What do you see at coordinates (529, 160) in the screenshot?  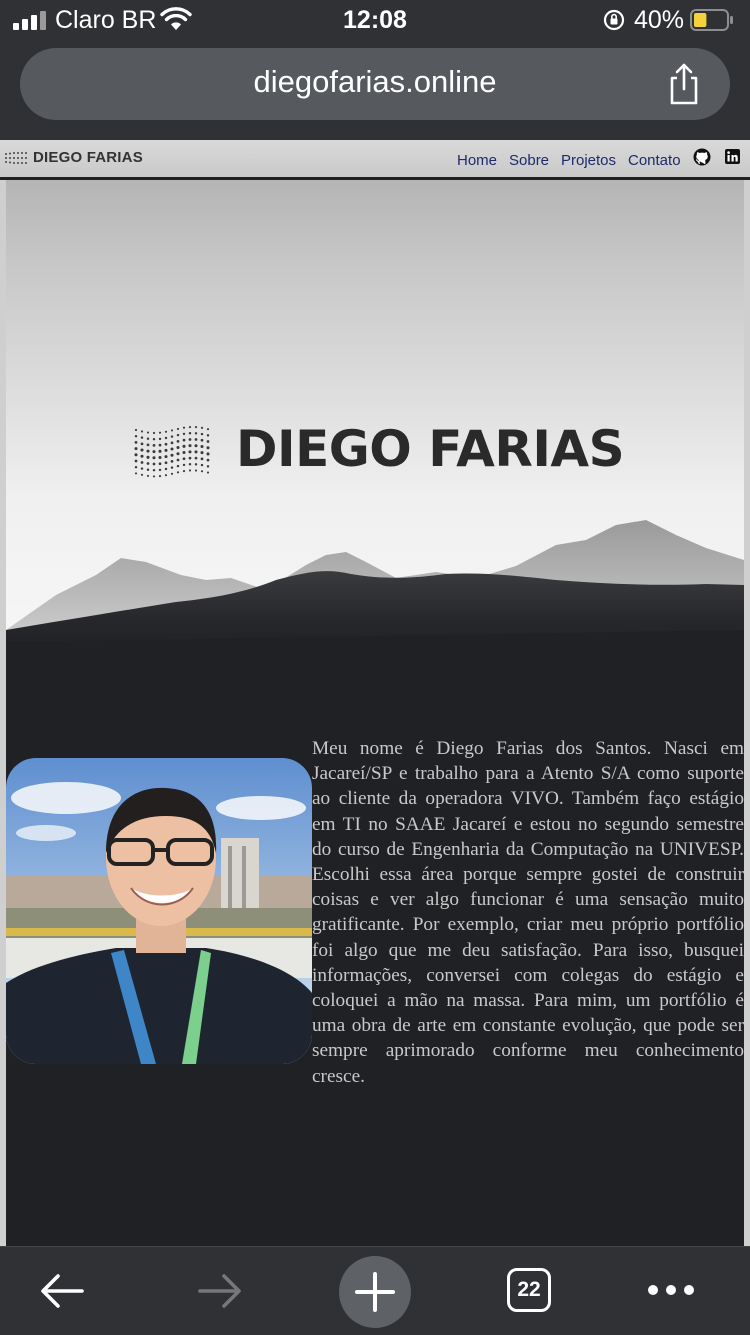 I see `nav-link-sobre: Sobre` at bounding box center [529, 160].